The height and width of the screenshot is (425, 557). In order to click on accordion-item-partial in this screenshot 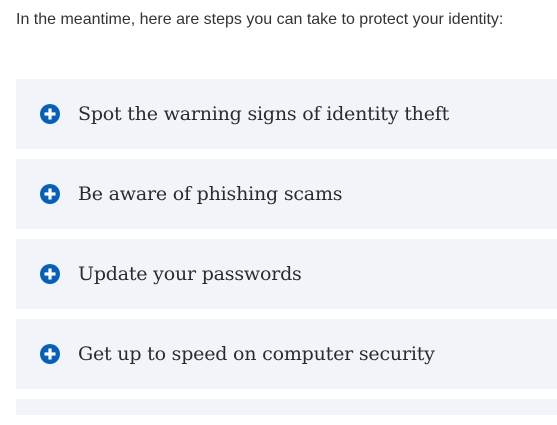, I will do `click(286, 407)`.